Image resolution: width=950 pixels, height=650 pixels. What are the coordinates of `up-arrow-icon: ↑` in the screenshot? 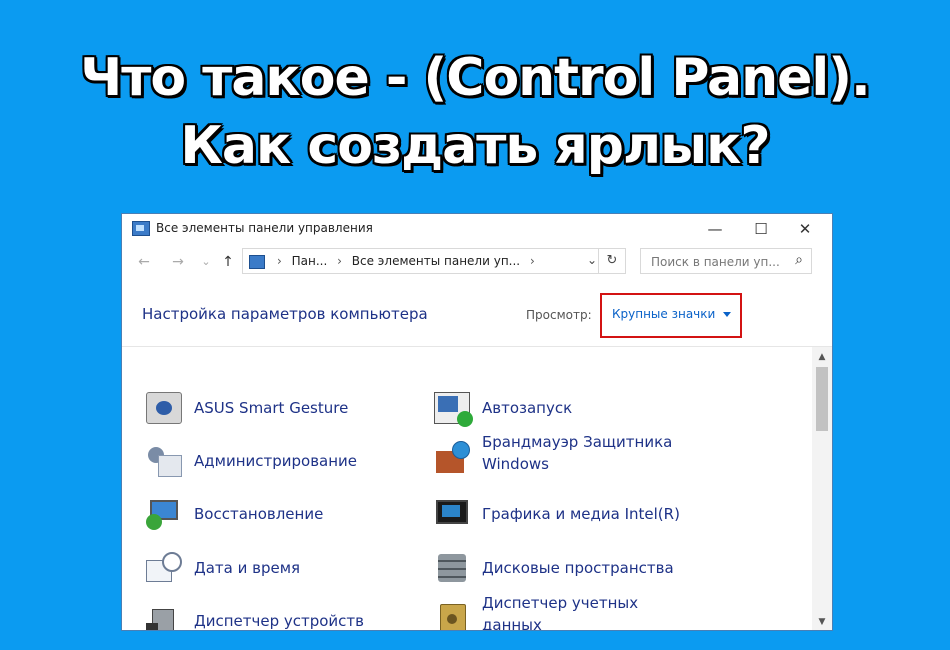 It's located at (228, 262).